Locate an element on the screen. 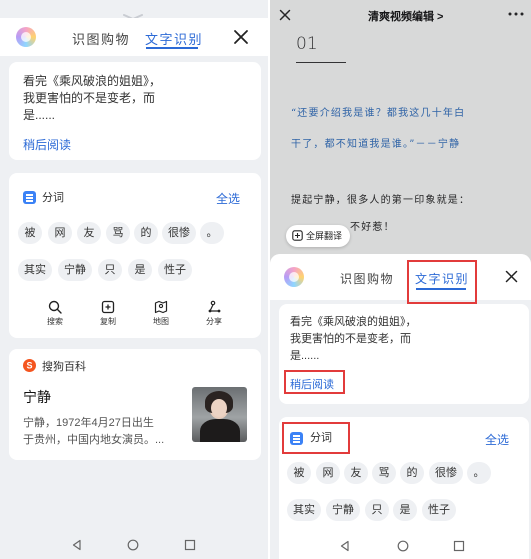 The height and width of the screenshot is (559, 531). baike-desc-line-1: 宁静，1972年4月27日出生 is located at coordinates (88, 423).